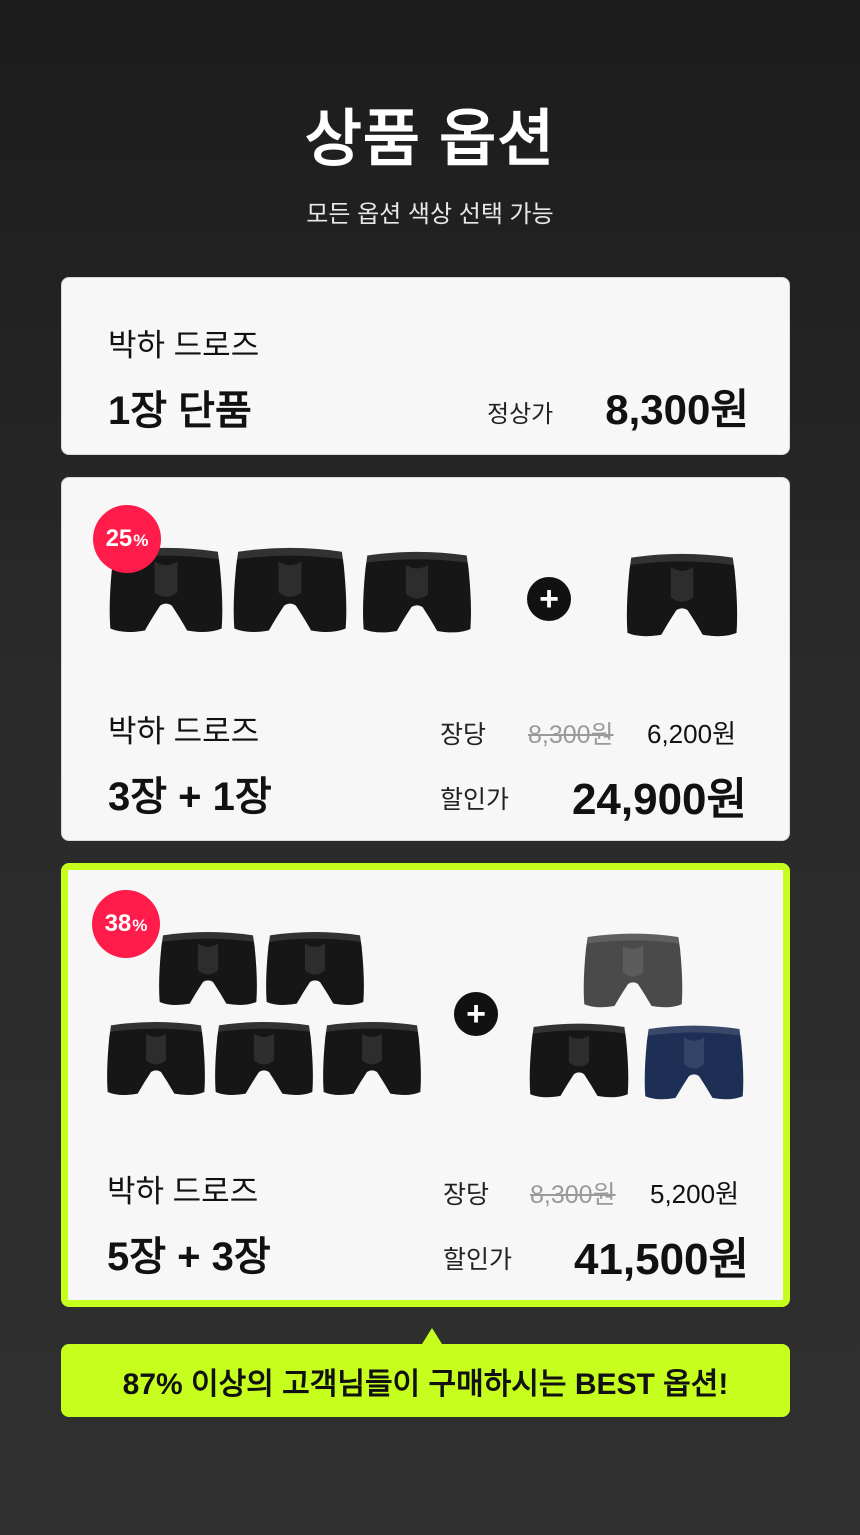  What do you see at coordinates (691, 734) in the screenshot?
I see `unit-price: 6,200원` at bounding box center [691, 734].